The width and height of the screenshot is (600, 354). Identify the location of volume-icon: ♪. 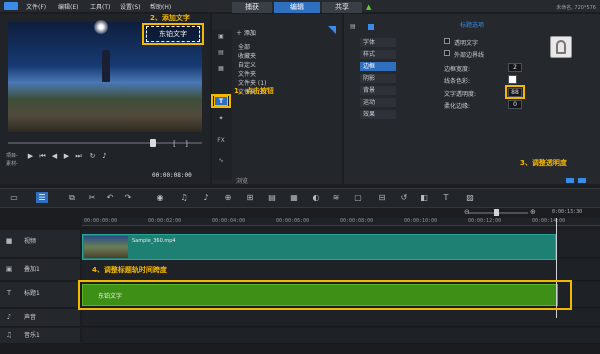
(104, 156).